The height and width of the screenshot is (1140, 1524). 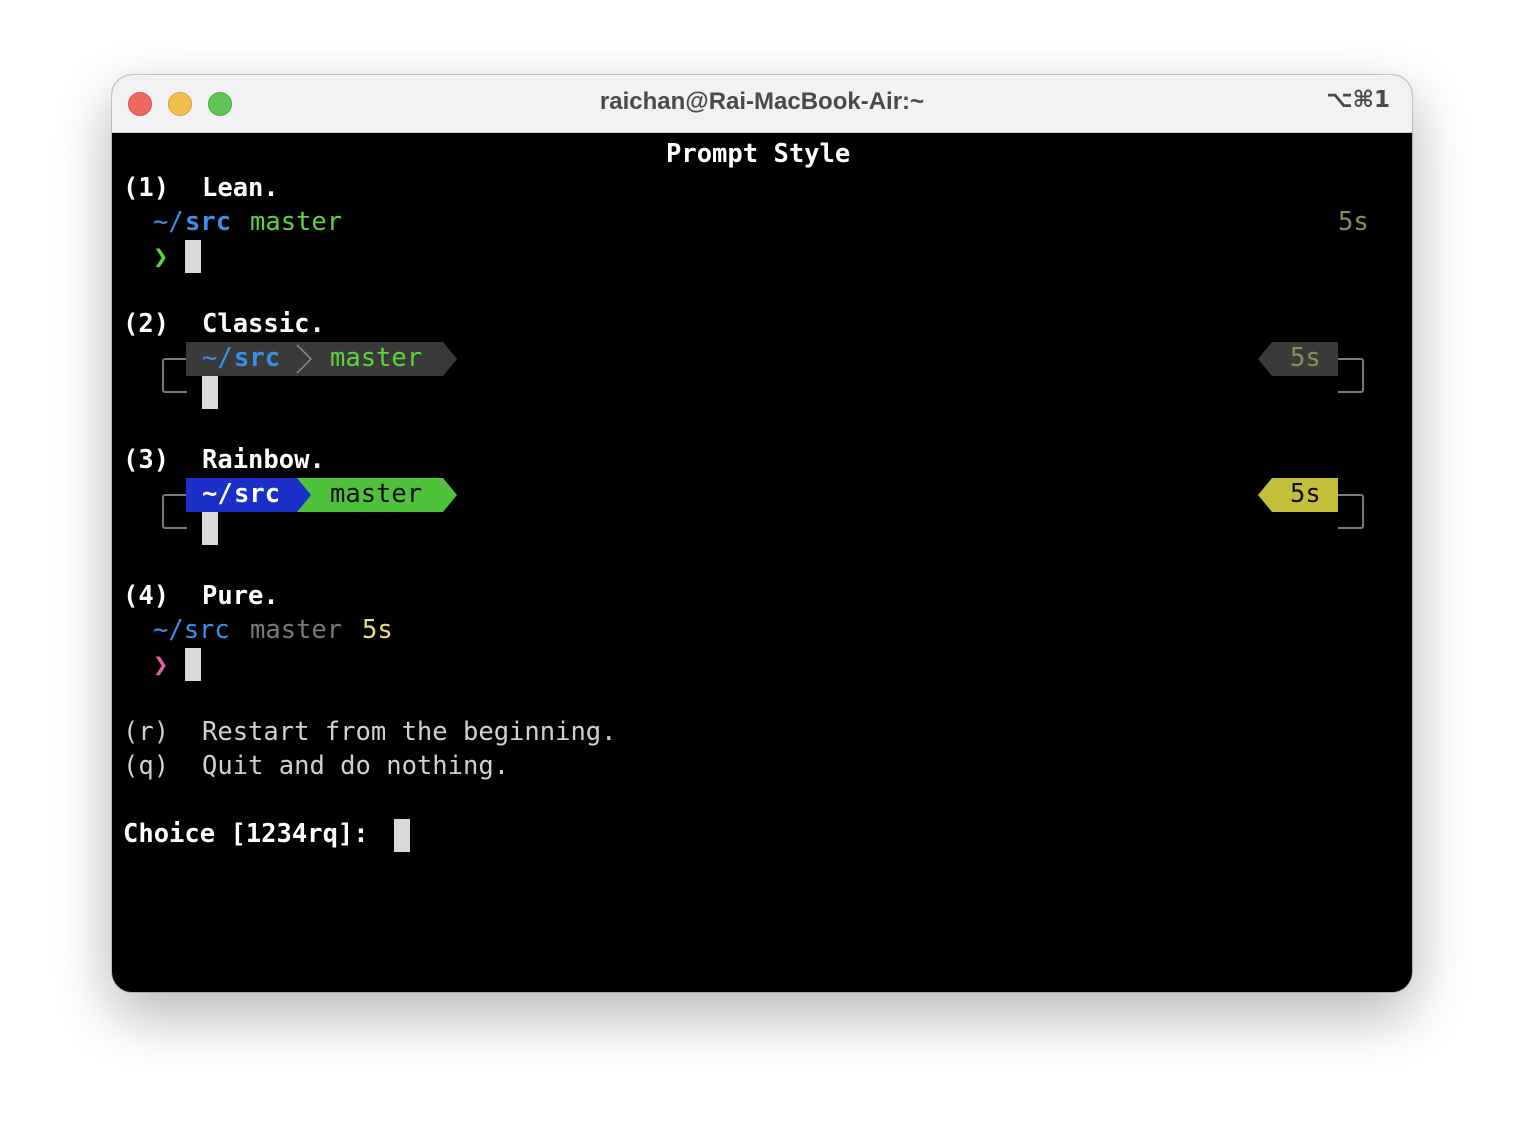 I want to click on classic-left-frame, so click(x=174, y=375).